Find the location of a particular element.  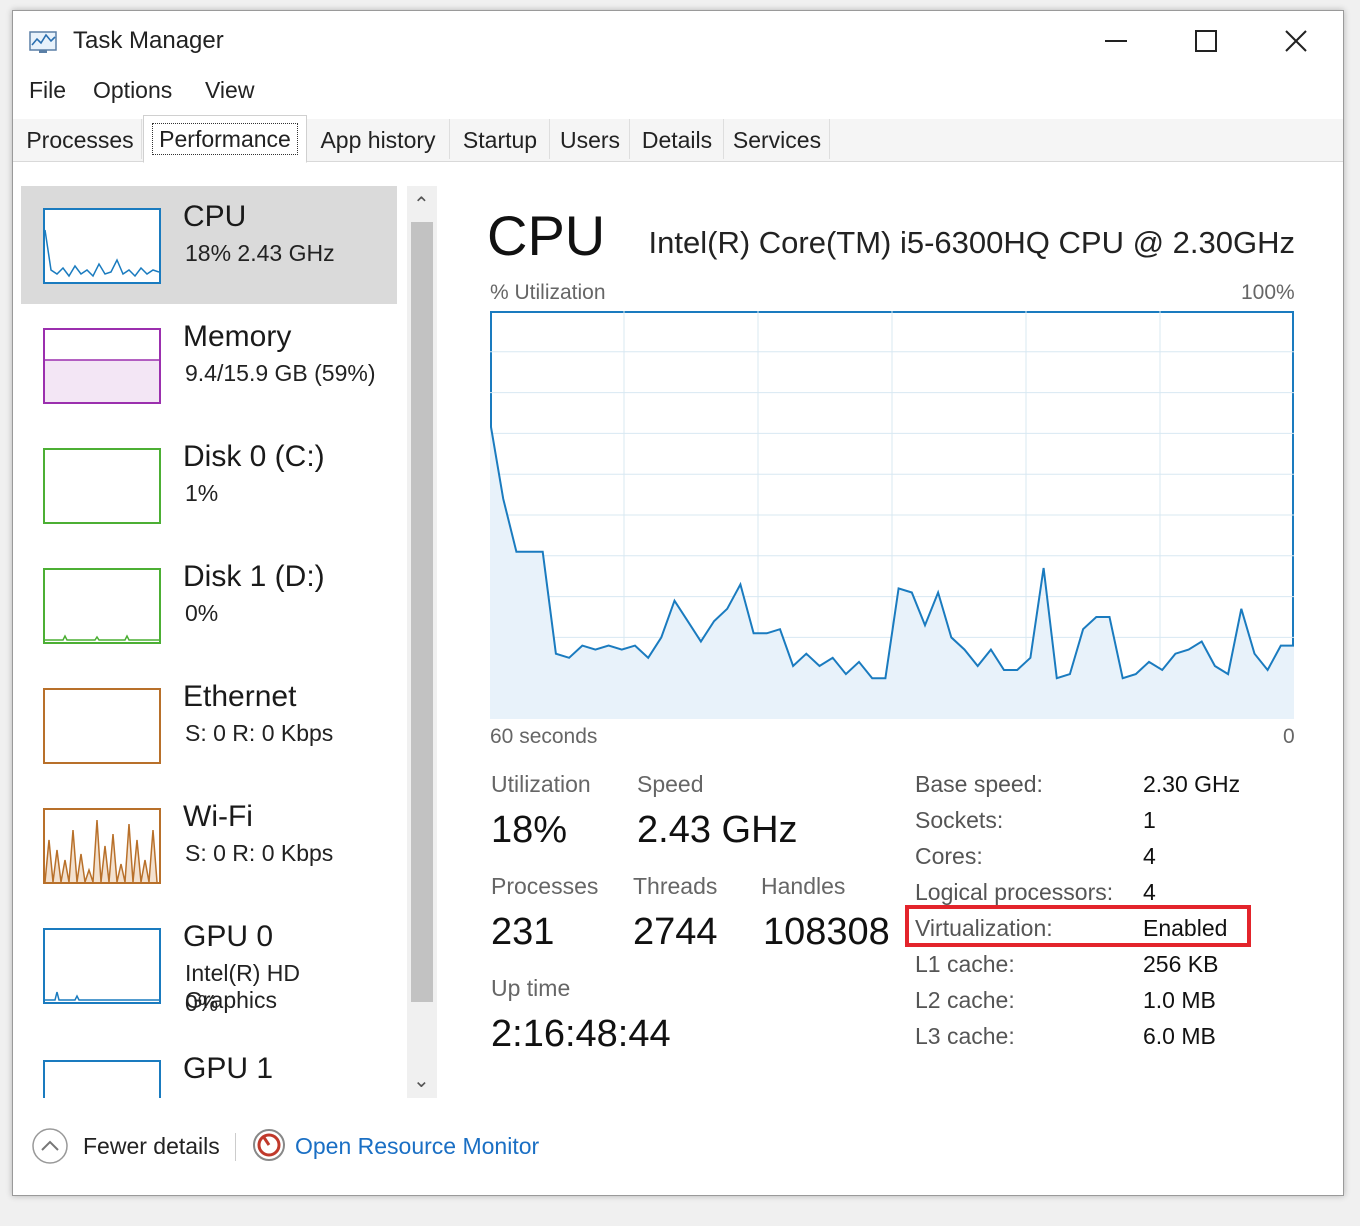

spec-label: L2 cache: is located at coordinates (965, 1000).